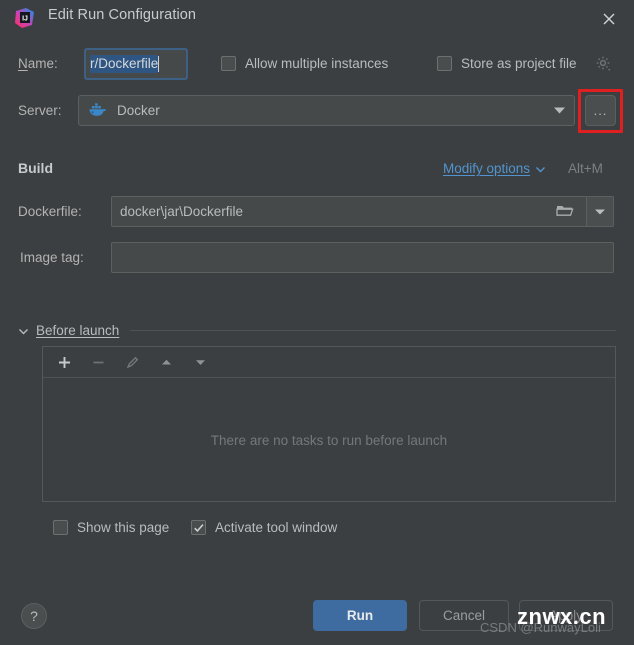 The width and height of the screenshot is (634, 645). What do you see at coordinates (64, 362) in the screenshot?
I see `add-task-button` at bounding box center [64, 362].